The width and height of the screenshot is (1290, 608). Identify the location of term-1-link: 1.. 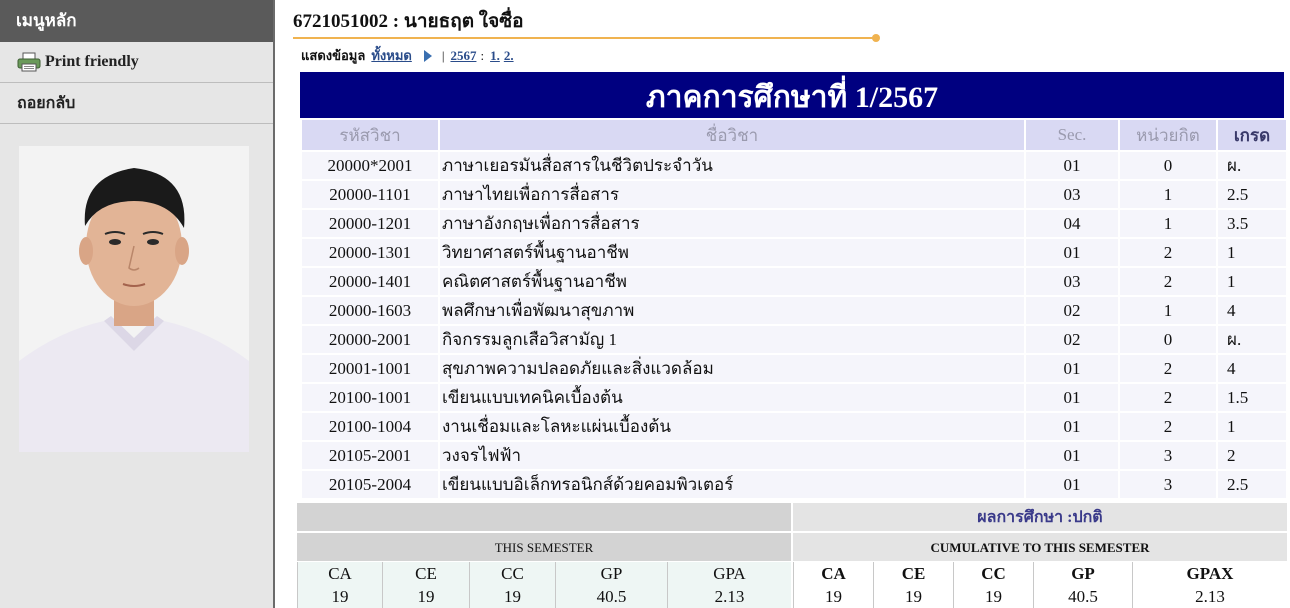
(495, 56).